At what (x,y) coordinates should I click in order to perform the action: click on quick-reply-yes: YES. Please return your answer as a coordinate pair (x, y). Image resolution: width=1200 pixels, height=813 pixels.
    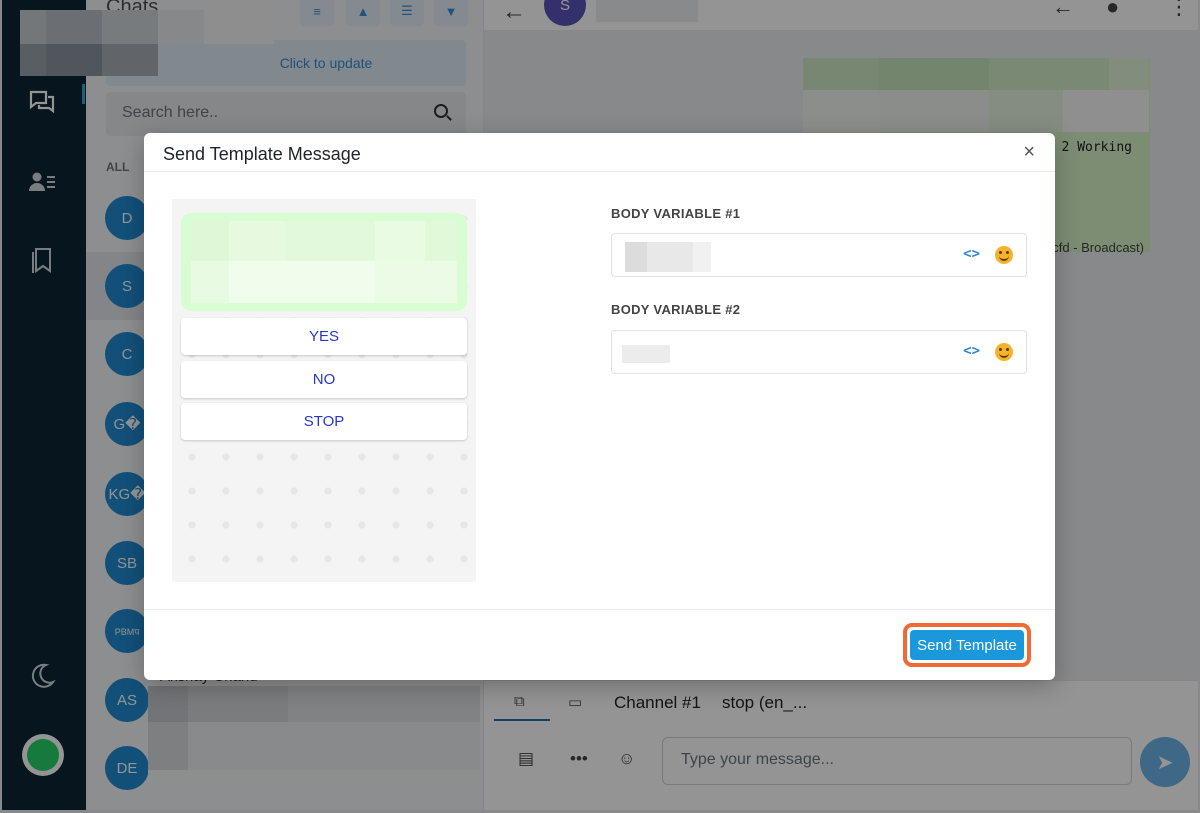
    Looking at the image, I should click on (324, 336).